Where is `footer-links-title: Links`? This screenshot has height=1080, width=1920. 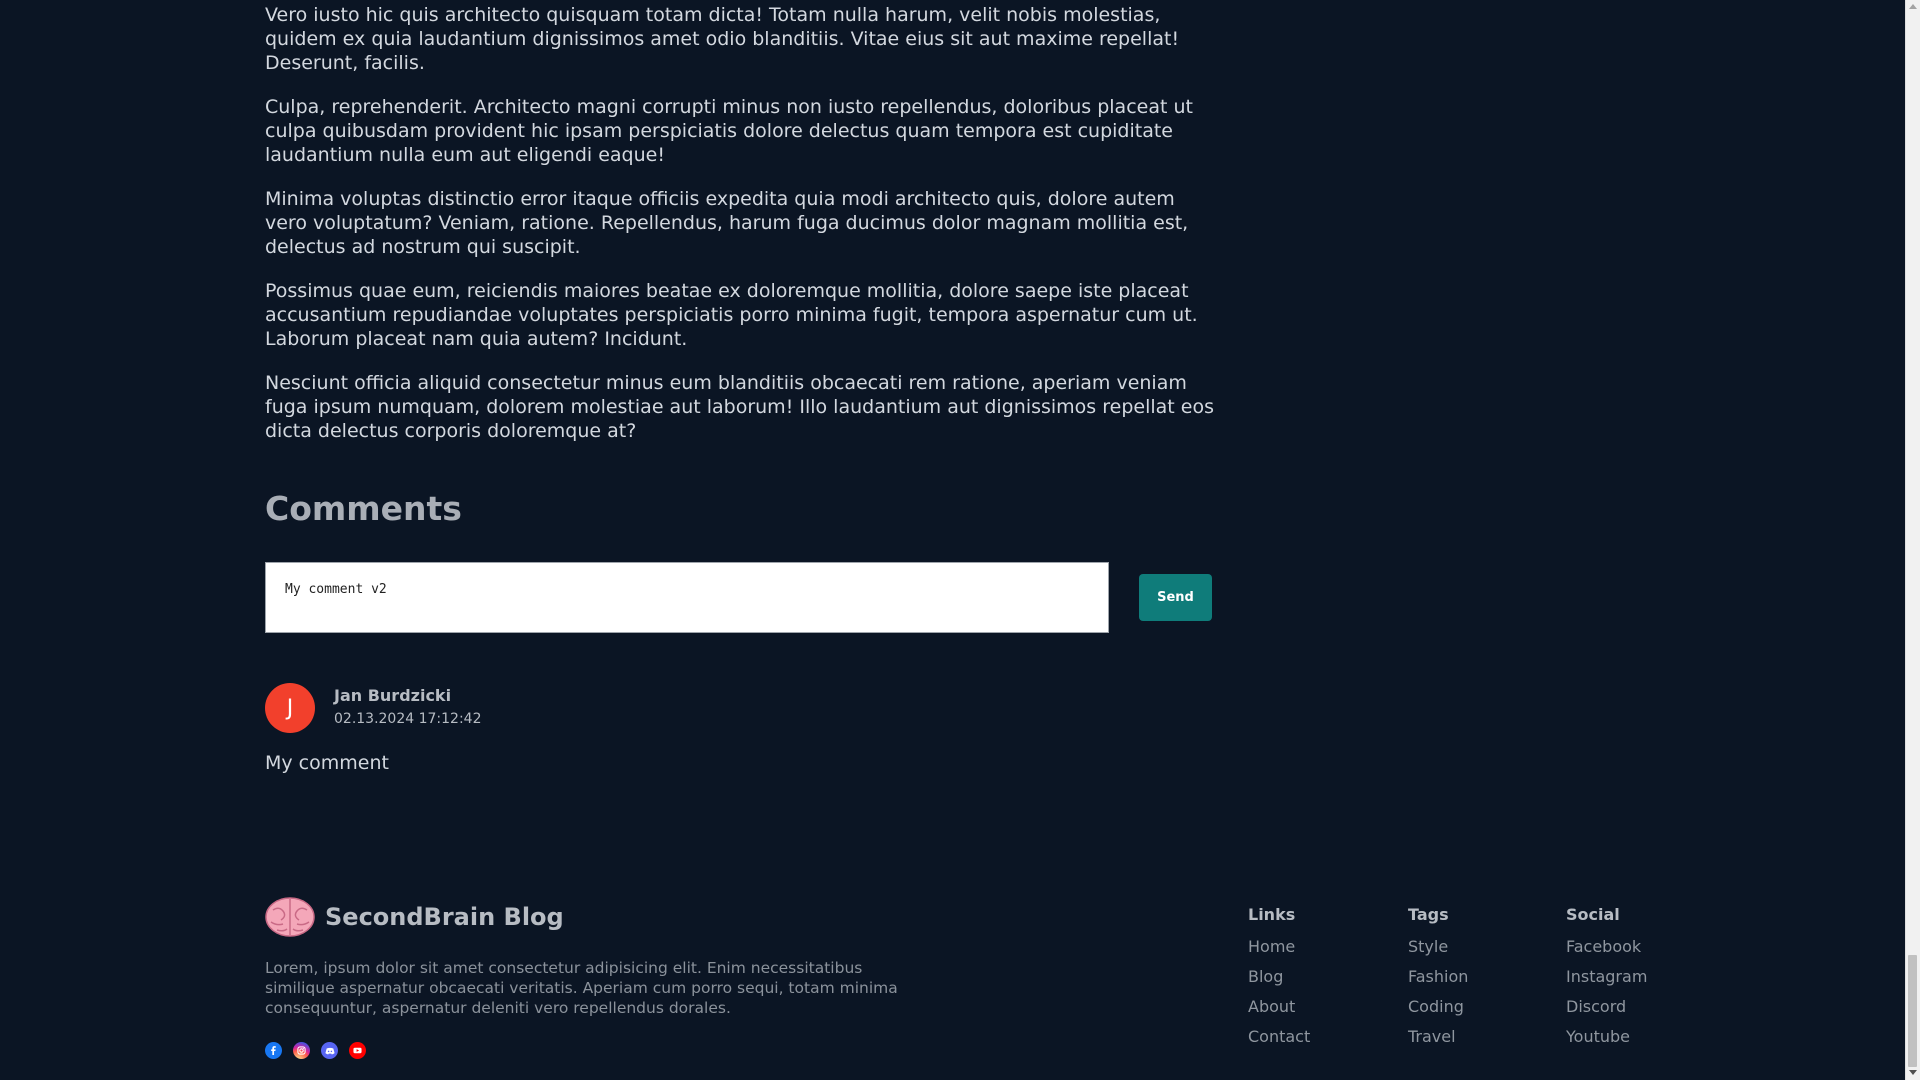 footer-links-title: Links is located at coordinates (1272, 914).